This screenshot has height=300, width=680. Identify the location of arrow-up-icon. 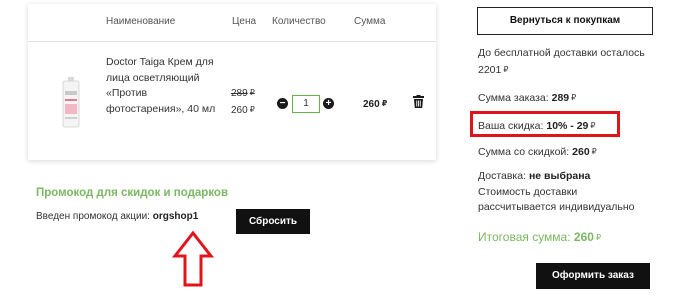
(193, 258).